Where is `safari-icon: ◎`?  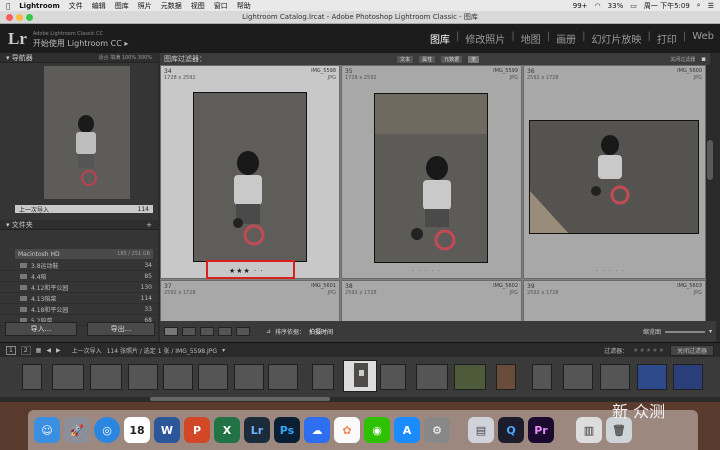 safari-icon: ◎ is located at coordinates (107, 430).